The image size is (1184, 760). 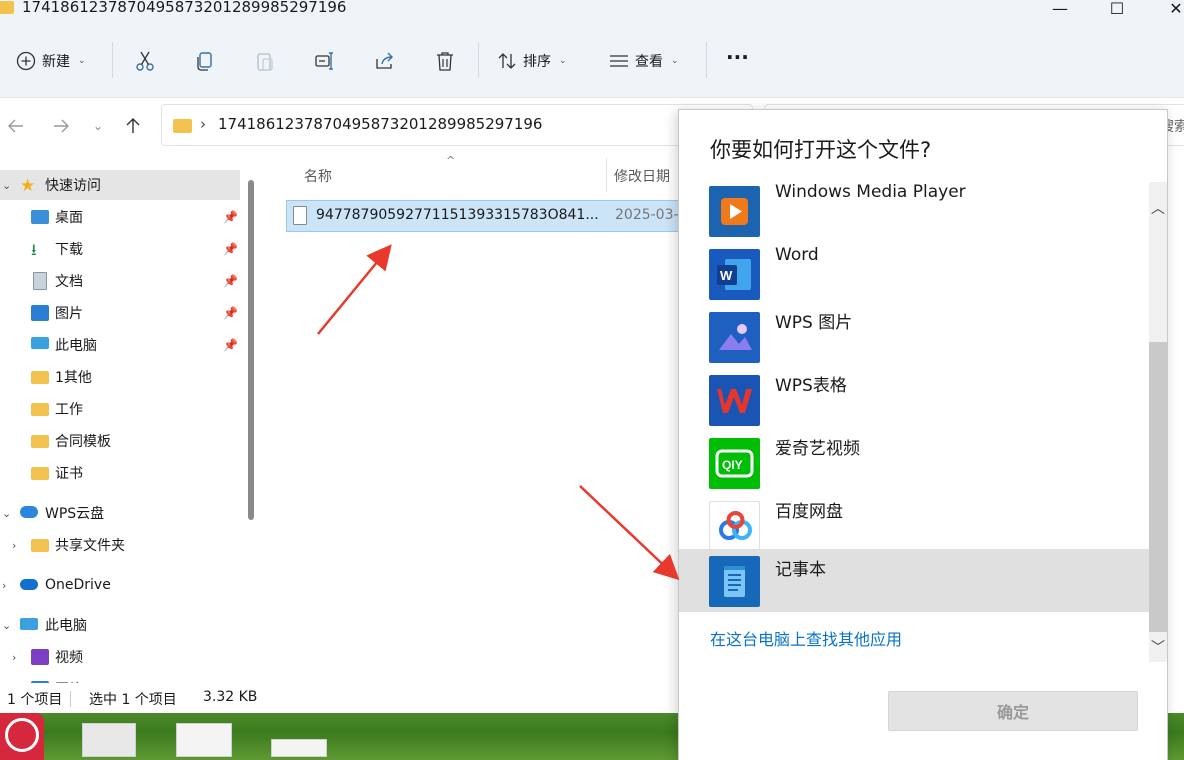 What do you see at coordinates (532, 61) in the screenshot?
I see `sort-button: 排序 ⌄` at bounding box center [532, 61].